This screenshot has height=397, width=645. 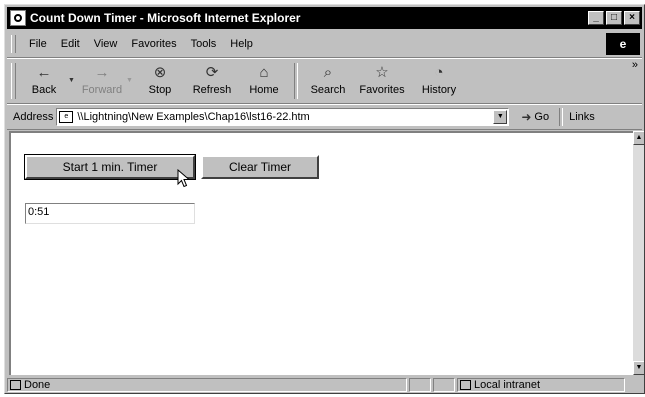 I want to click on forward-dropdown-icon: ▼, so click(x=131, y=80).